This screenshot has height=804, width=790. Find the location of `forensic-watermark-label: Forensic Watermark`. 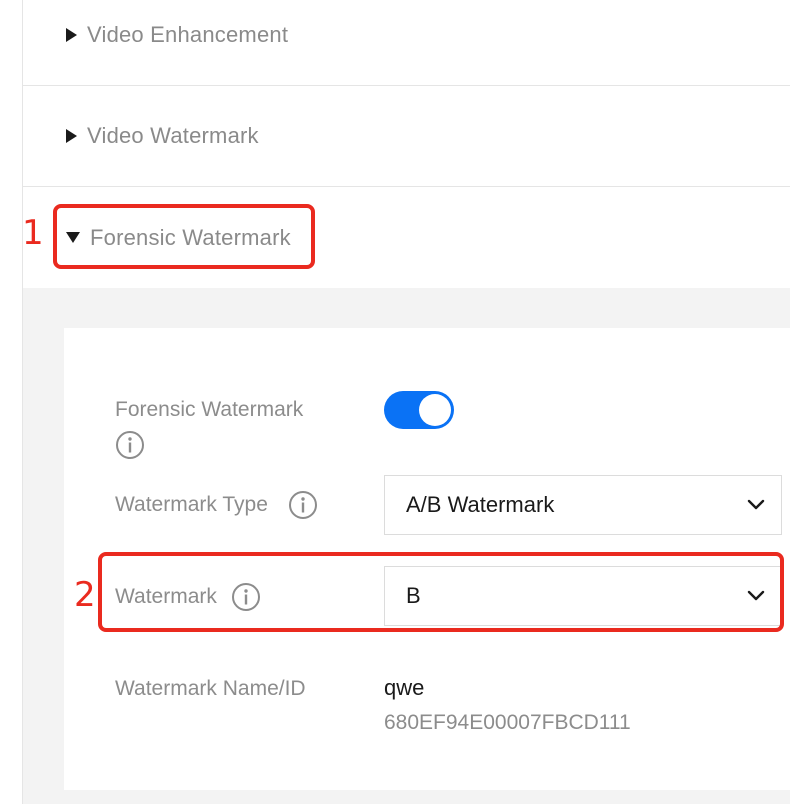

forensic-watermark-label: Forensic Watermark is located at coordinates (209, 410).